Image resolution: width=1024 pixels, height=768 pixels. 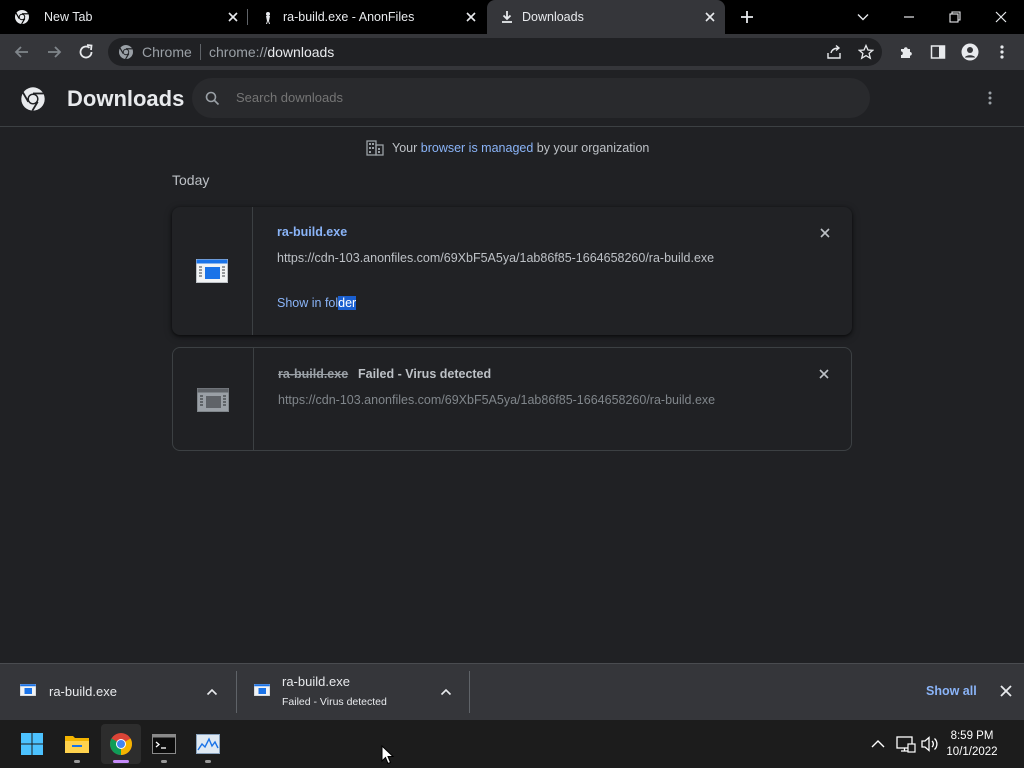 What do you see at coordinates (212, 98) in the screenshot?
I see `search-icon` at bounding box center [212, 98].